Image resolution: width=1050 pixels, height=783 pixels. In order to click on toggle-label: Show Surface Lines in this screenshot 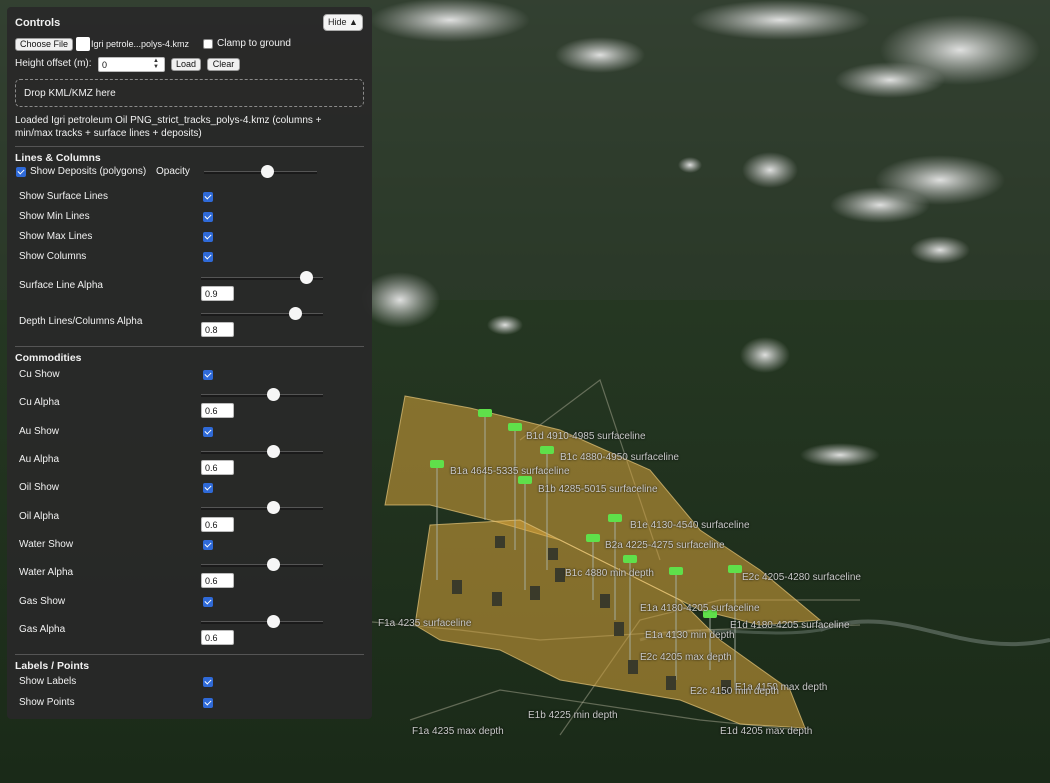, I will do `click(63, 196)`.